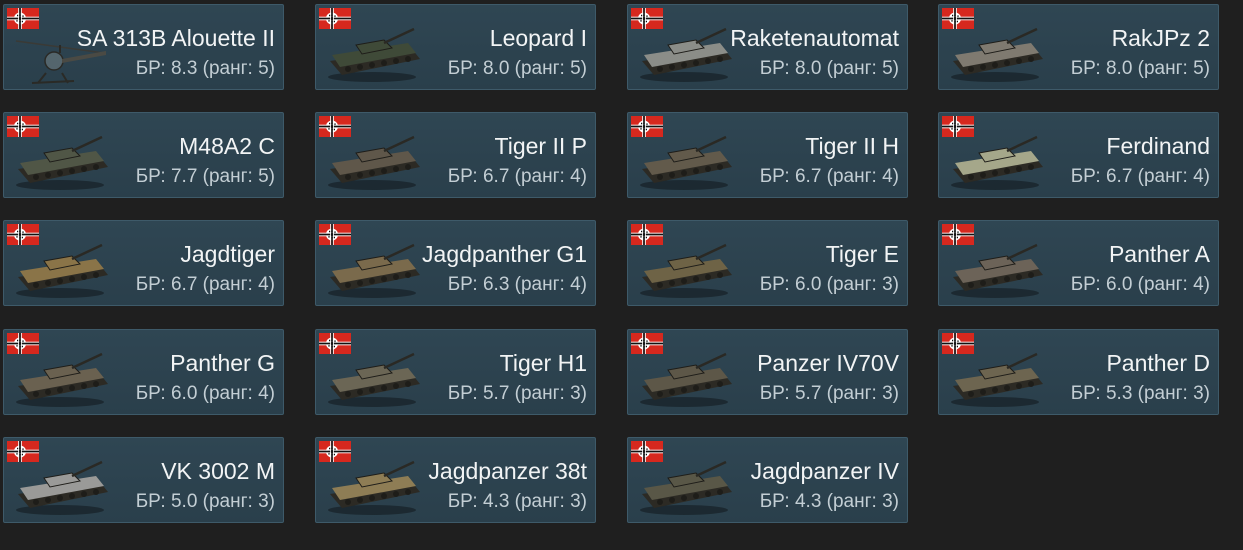 This screenshot has height=550, width=1243. Describe the element at coordinates (205, 68) in the screenshot. I see `vehicle-battle-rating: БР: 8.3 (ранг: 5)` at that location.